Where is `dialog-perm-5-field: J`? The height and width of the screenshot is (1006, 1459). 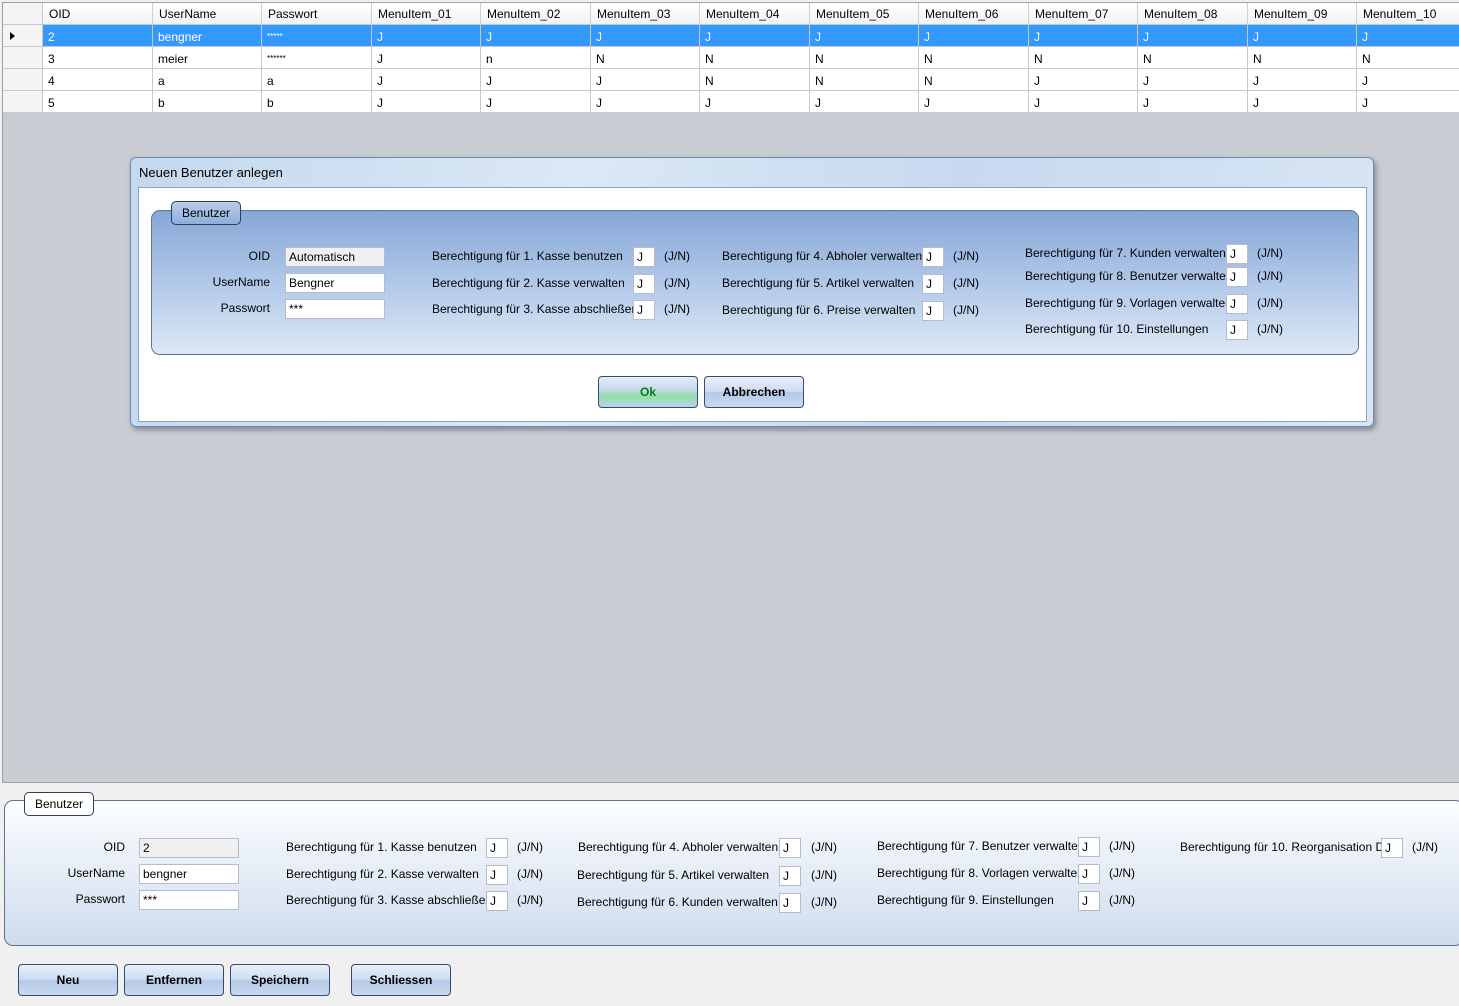 dialog-perm-5-field: J is located at coordinates (933, 284).